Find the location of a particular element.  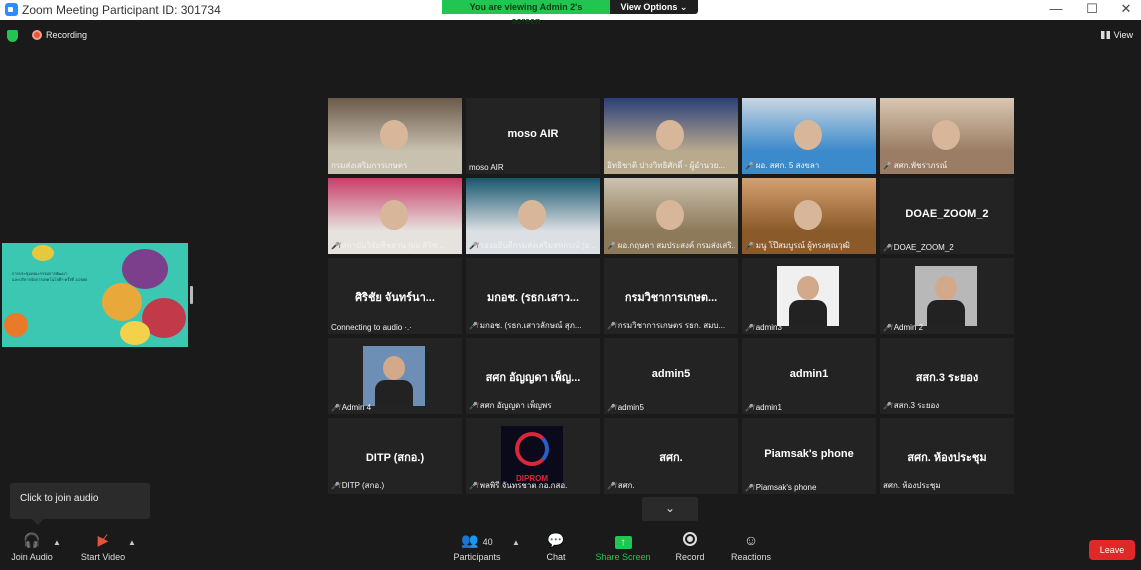

minimize-button: — is located at coordinates (1056, 10).